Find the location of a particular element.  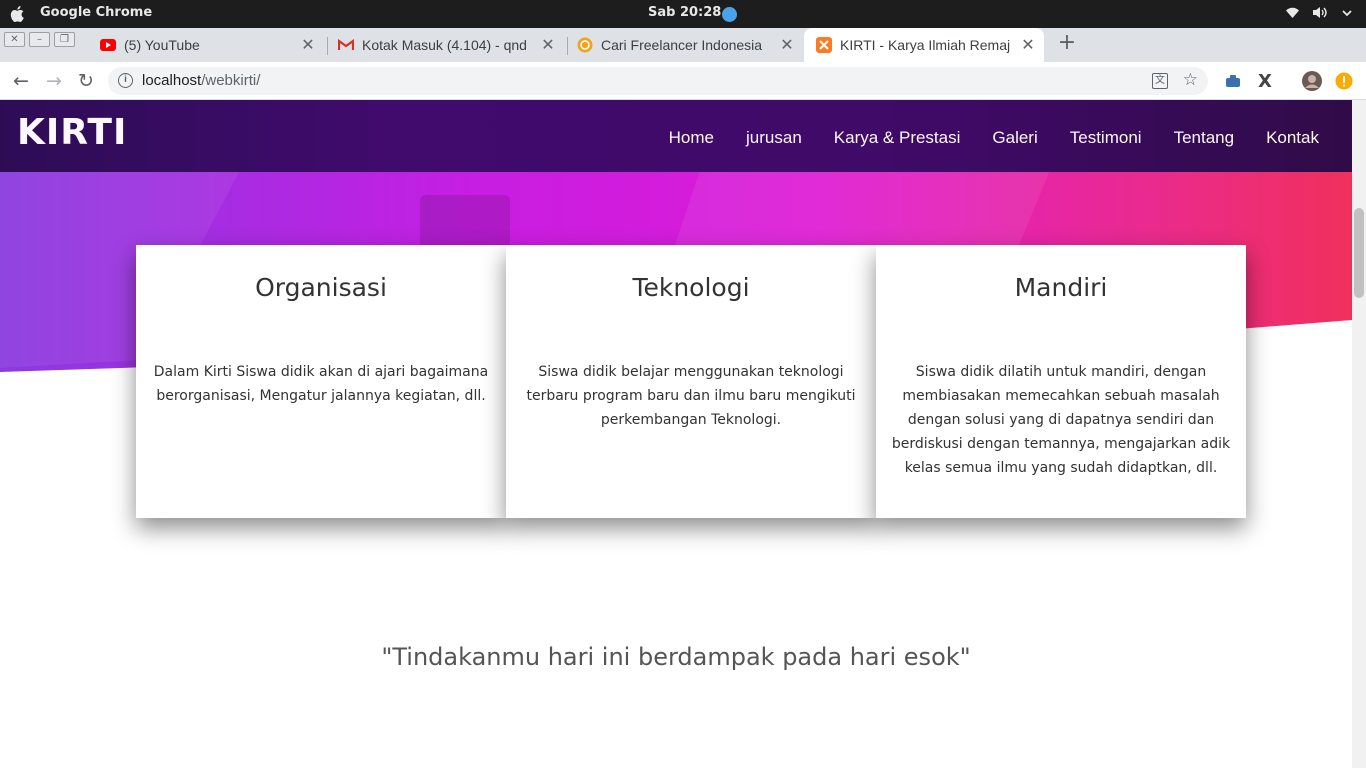

tab-kirti: KIRTI - Karya Ilmiah Remaj ✕ is located at coordinates (924, 45).